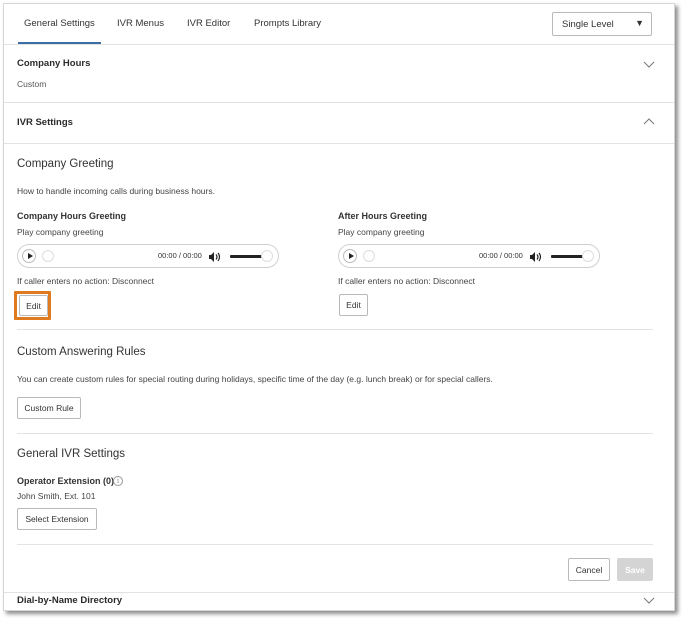  I want to click on chevron-up-icon, so click(649, 122).